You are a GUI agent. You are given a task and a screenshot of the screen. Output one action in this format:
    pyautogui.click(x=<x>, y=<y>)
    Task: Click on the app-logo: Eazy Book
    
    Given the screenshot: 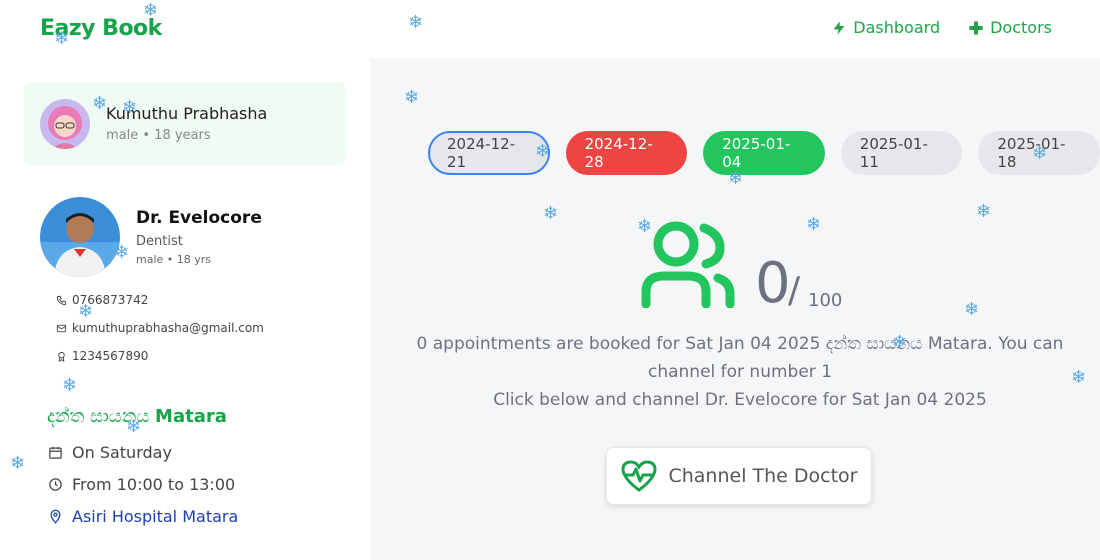 What is the action you would take?
    pyautogui.click(x=101, y=28)
    